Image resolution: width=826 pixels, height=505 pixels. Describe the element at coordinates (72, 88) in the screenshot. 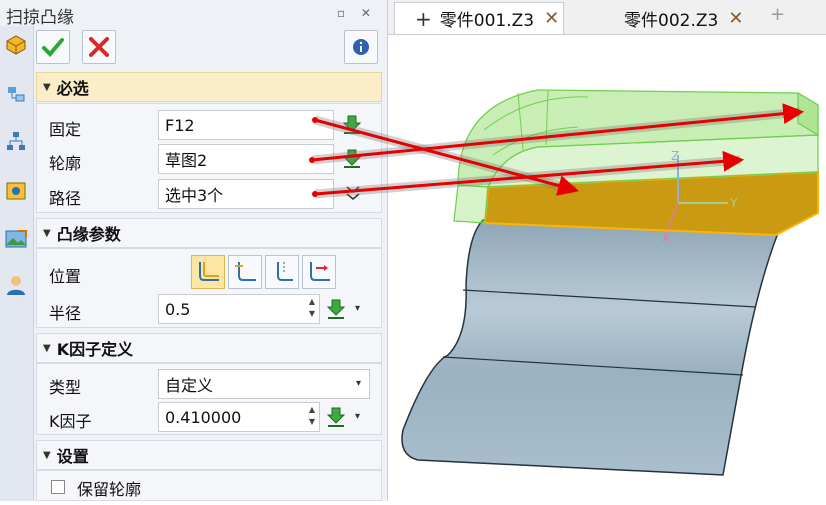

I see `section-title: 必选` at that location.